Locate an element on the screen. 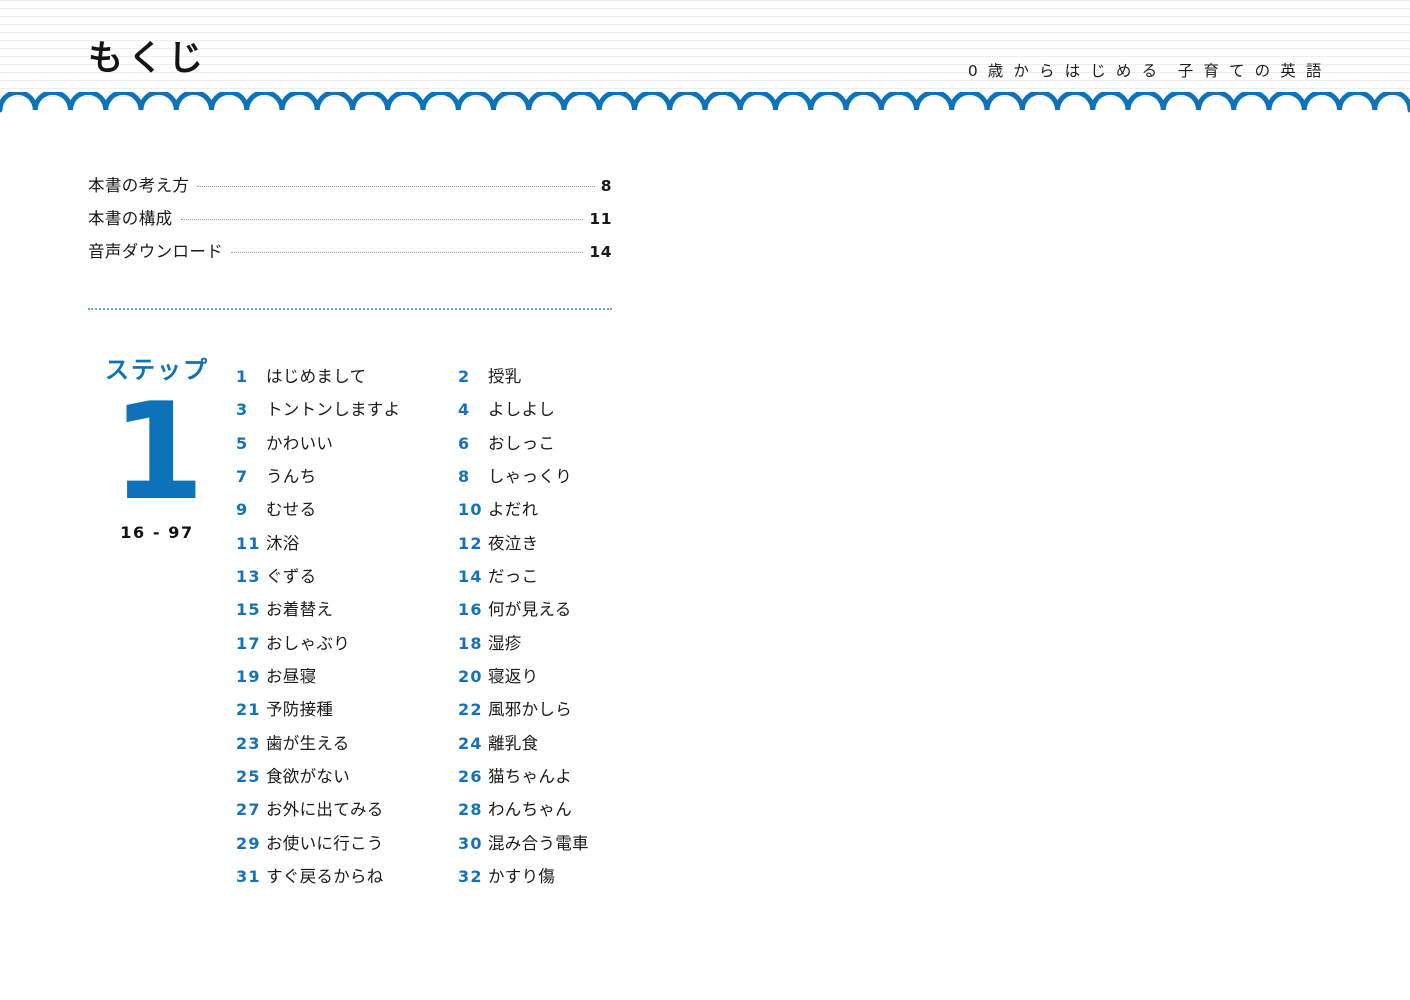  toc-entry-label: よだれ is located at coordinates (513, 510).